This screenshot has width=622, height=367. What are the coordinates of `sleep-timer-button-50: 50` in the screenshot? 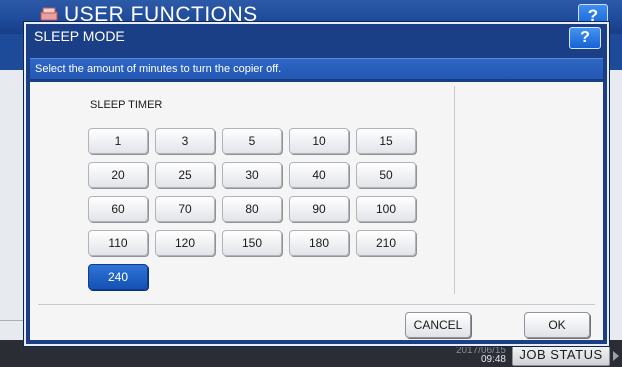 It's located at (386, 175).